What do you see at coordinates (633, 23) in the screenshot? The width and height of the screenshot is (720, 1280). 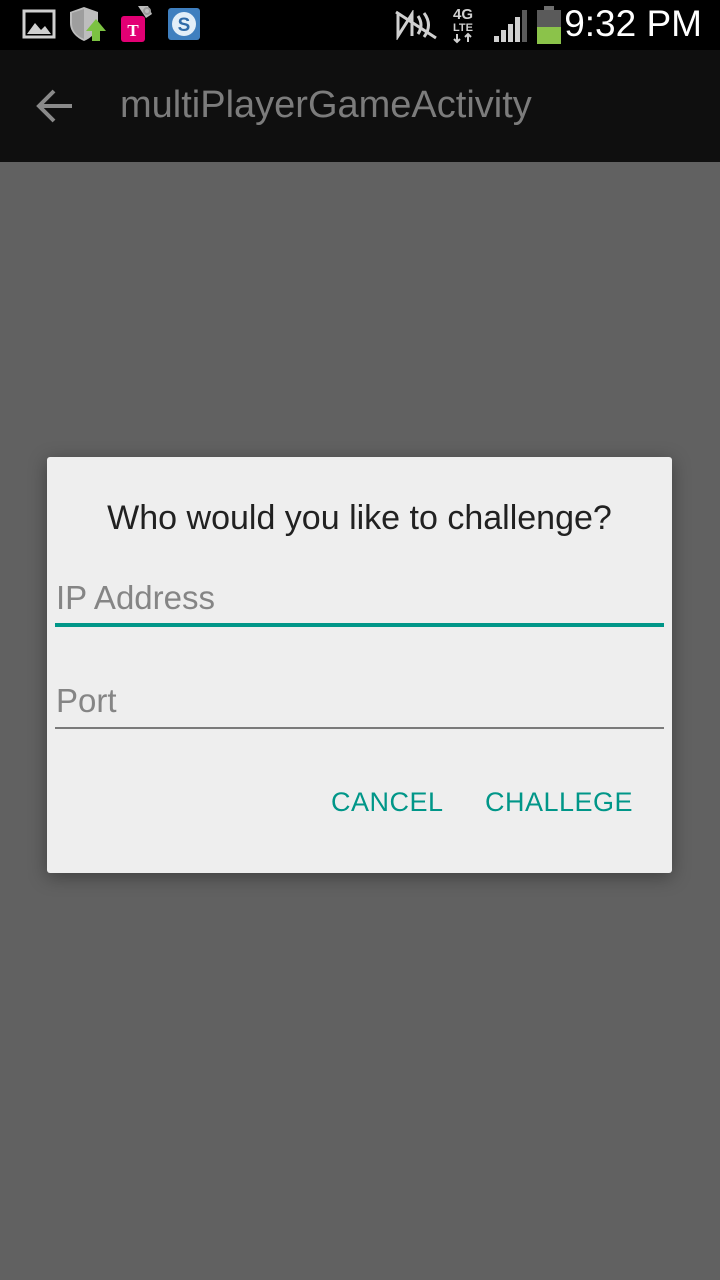 I see `status-time: 9:32 PM` at bounding box center [633, 23].